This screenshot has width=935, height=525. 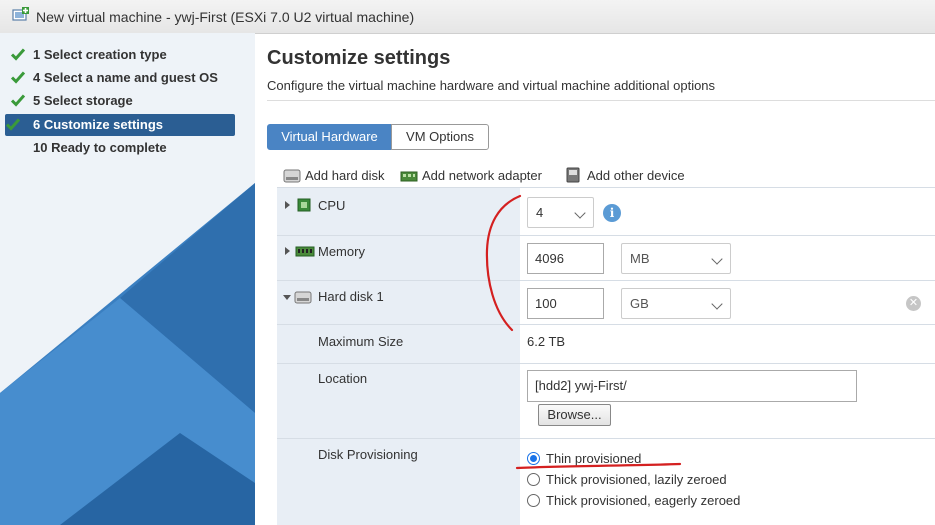 I want to click on radio-label: Thin provisioned, so click(x=594, y=458).